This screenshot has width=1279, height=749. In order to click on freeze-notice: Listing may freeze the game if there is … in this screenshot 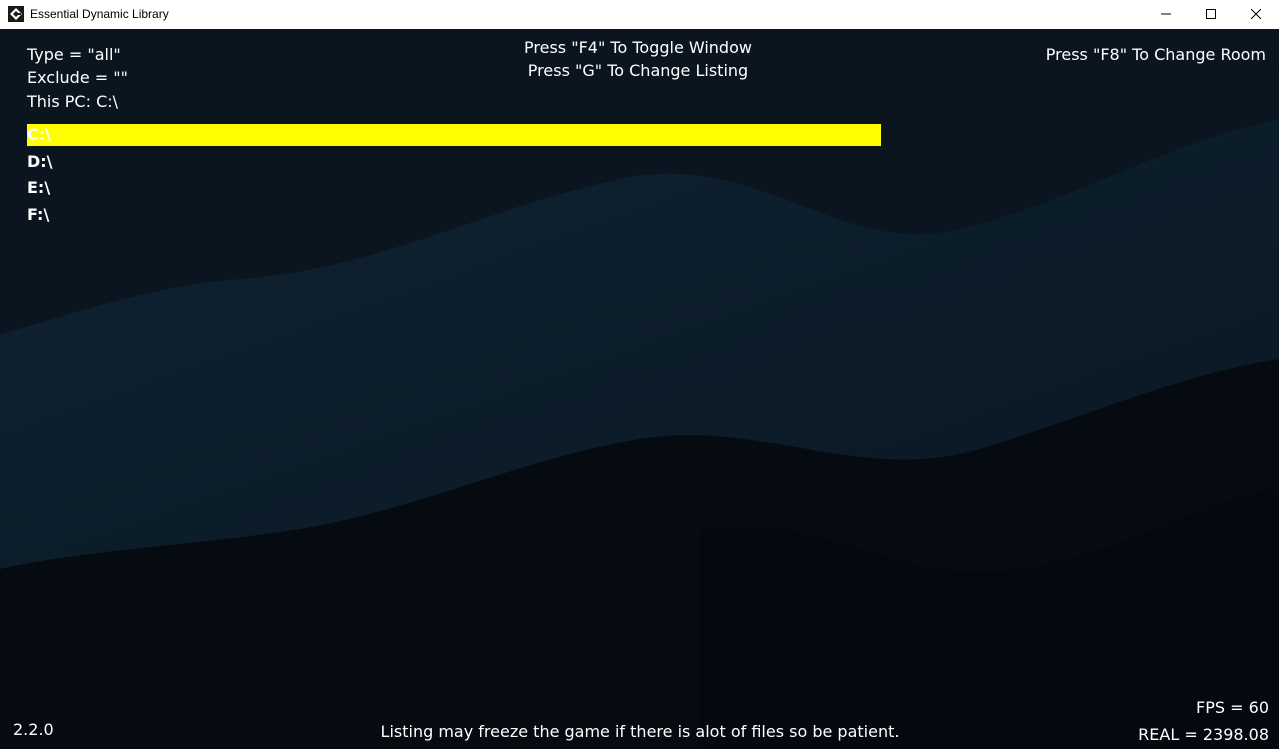, I will do `click(640, 731)`.